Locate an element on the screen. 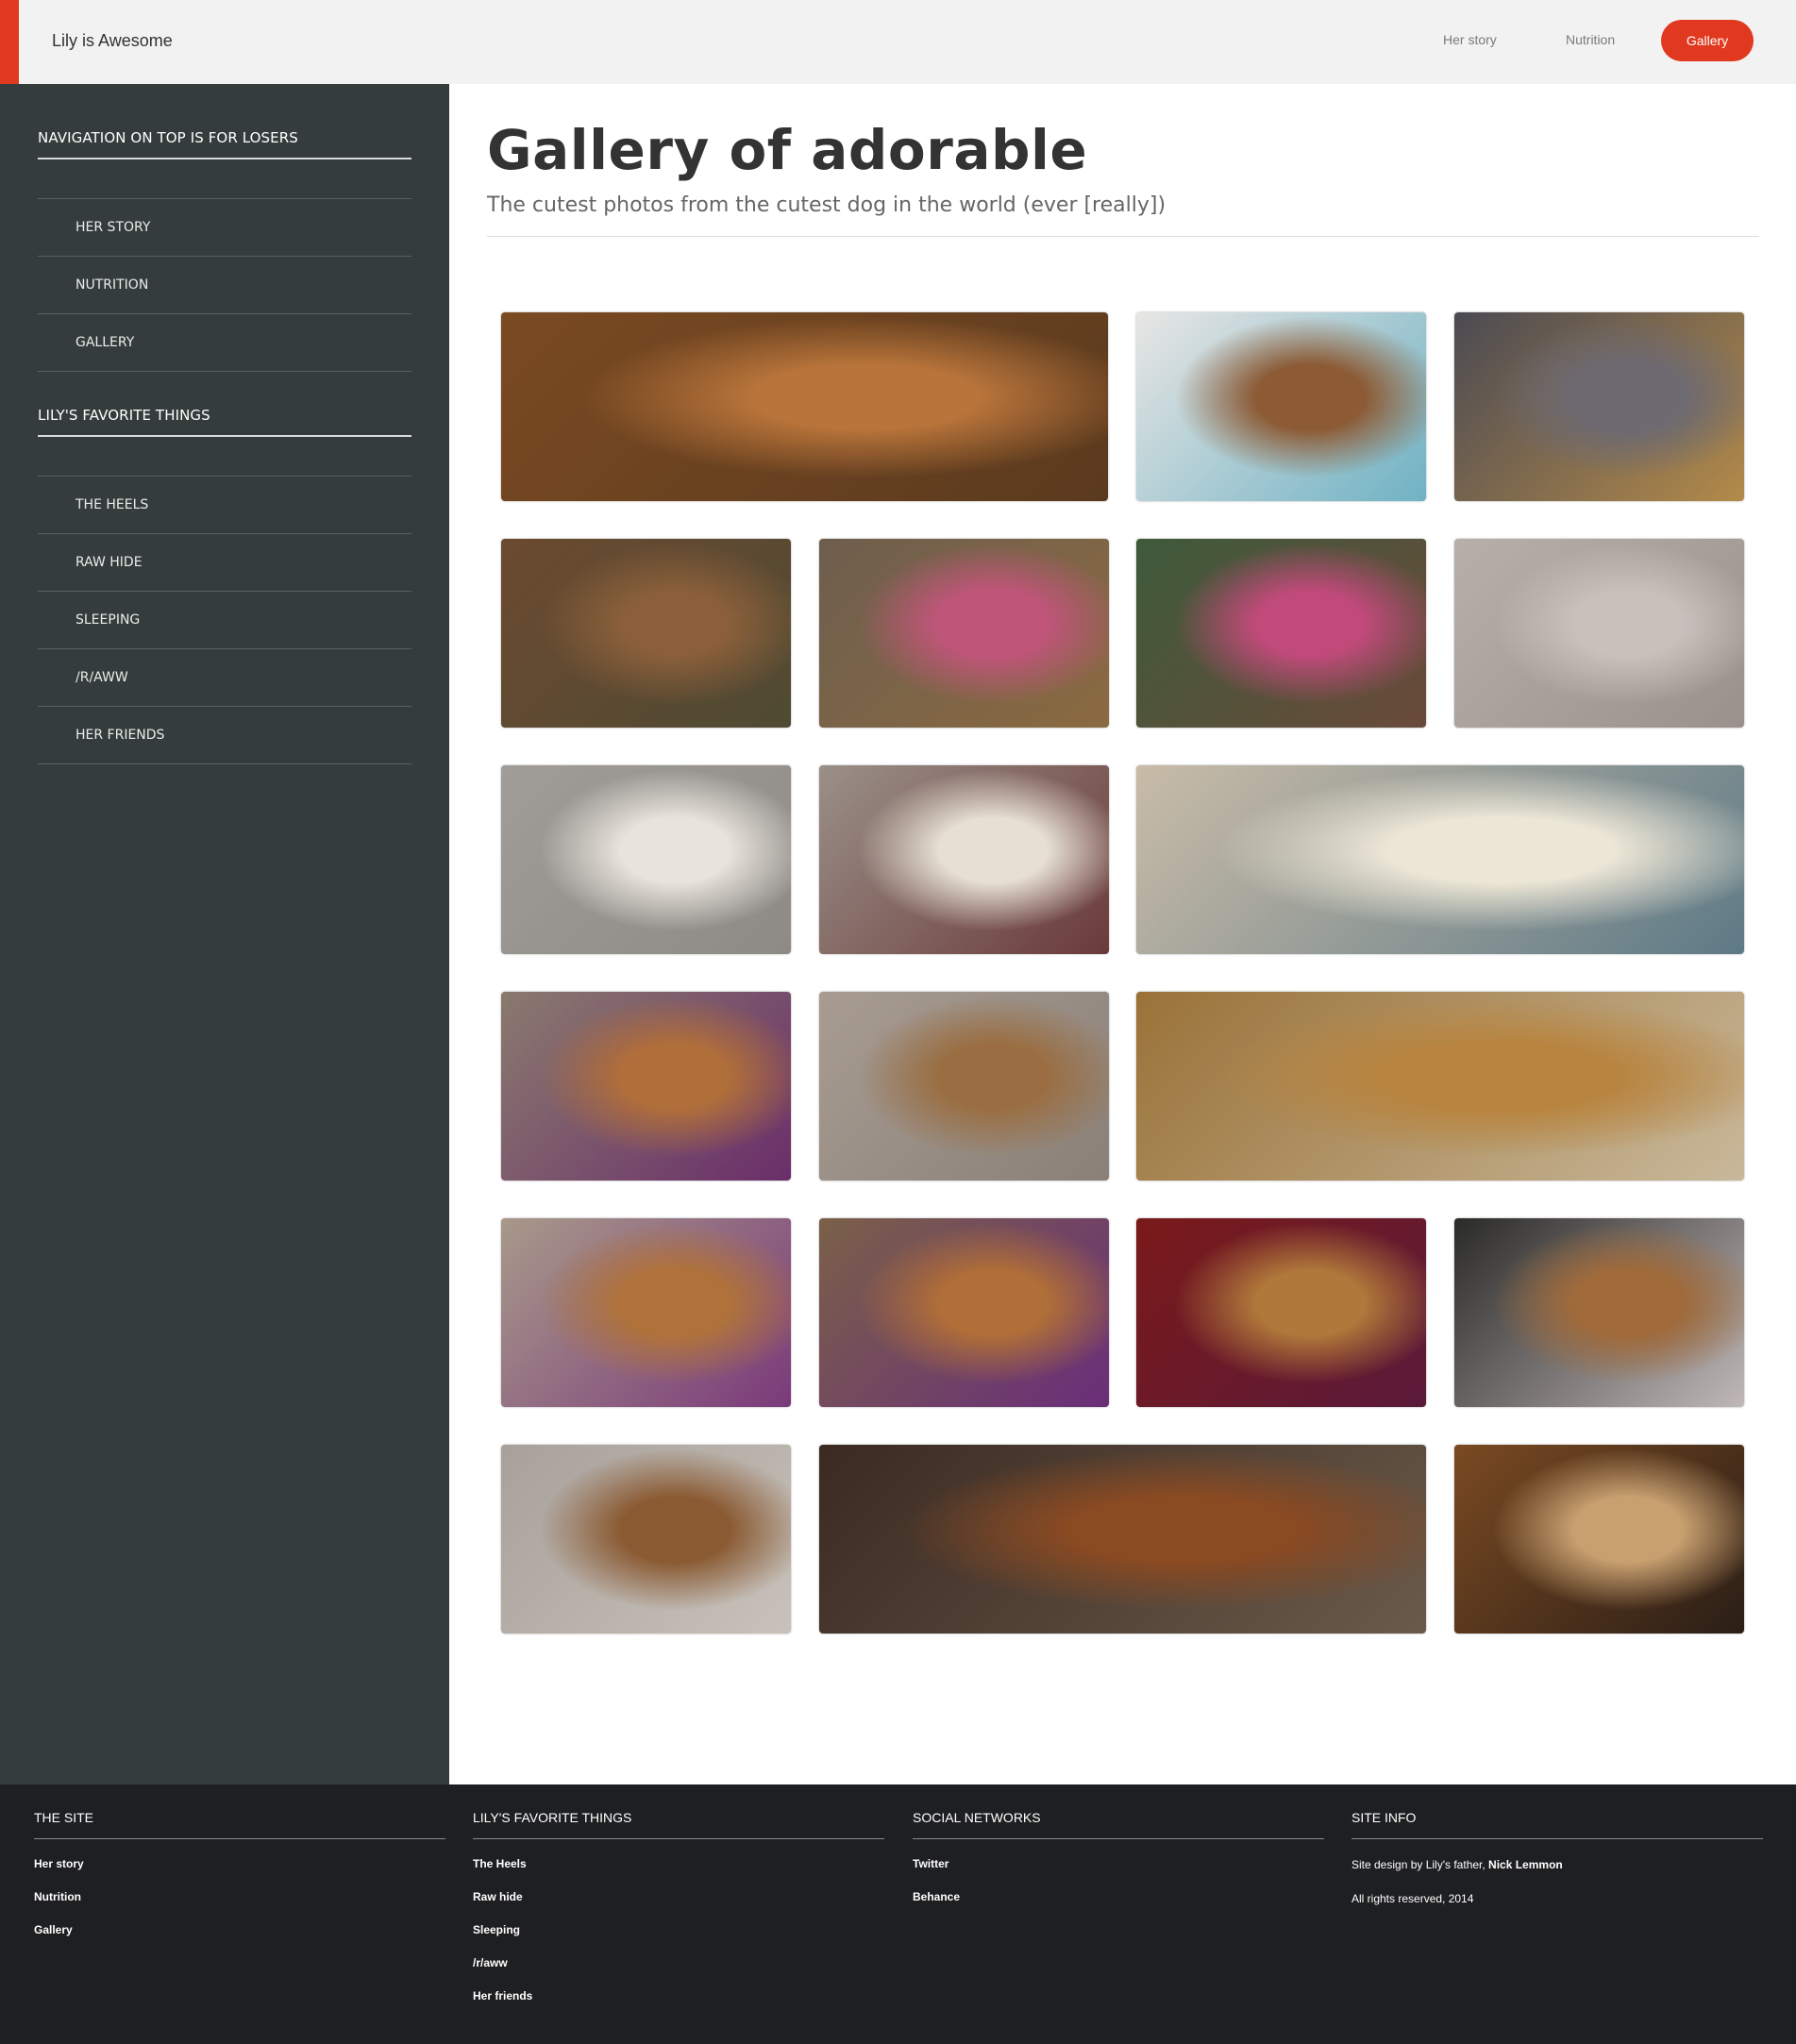 The width and height of the screenshot is (1796, 2044). nav-her-story: Her story is located at coordinates (1470, 39).